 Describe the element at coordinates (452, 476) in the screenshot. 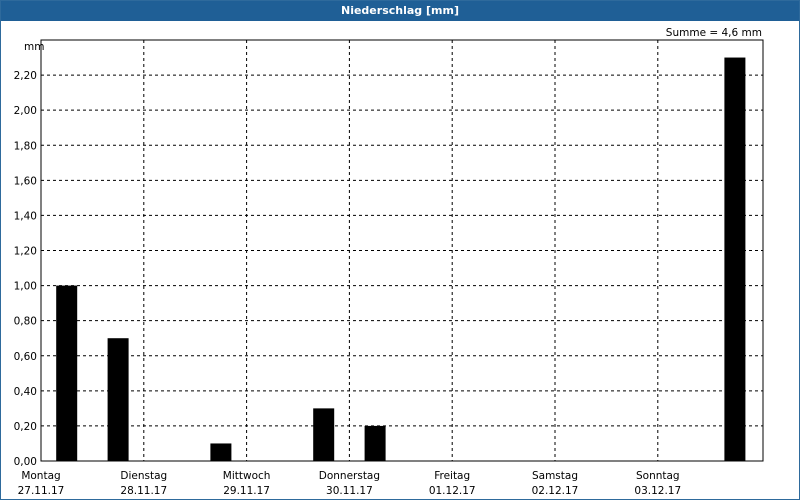

I see `x-tick-day: Freitag` at that location.